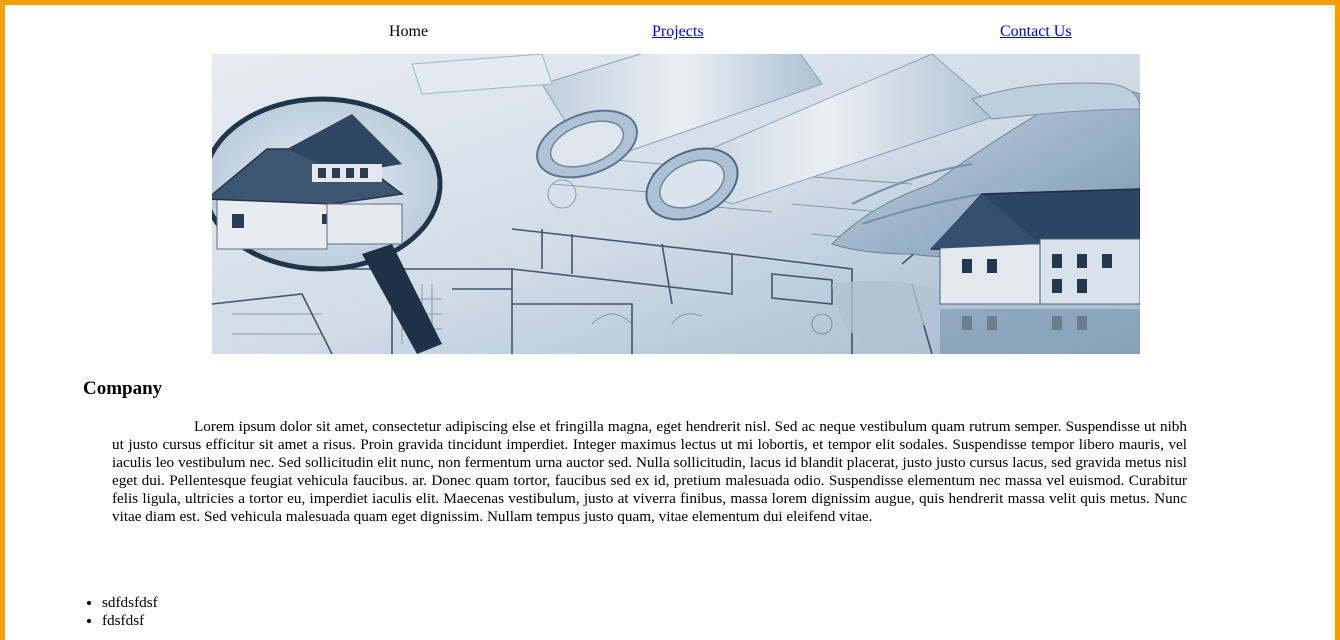  Describe the element at coordinates (123, 388) in the screenshot. I see `company-heading: Company` at that location.